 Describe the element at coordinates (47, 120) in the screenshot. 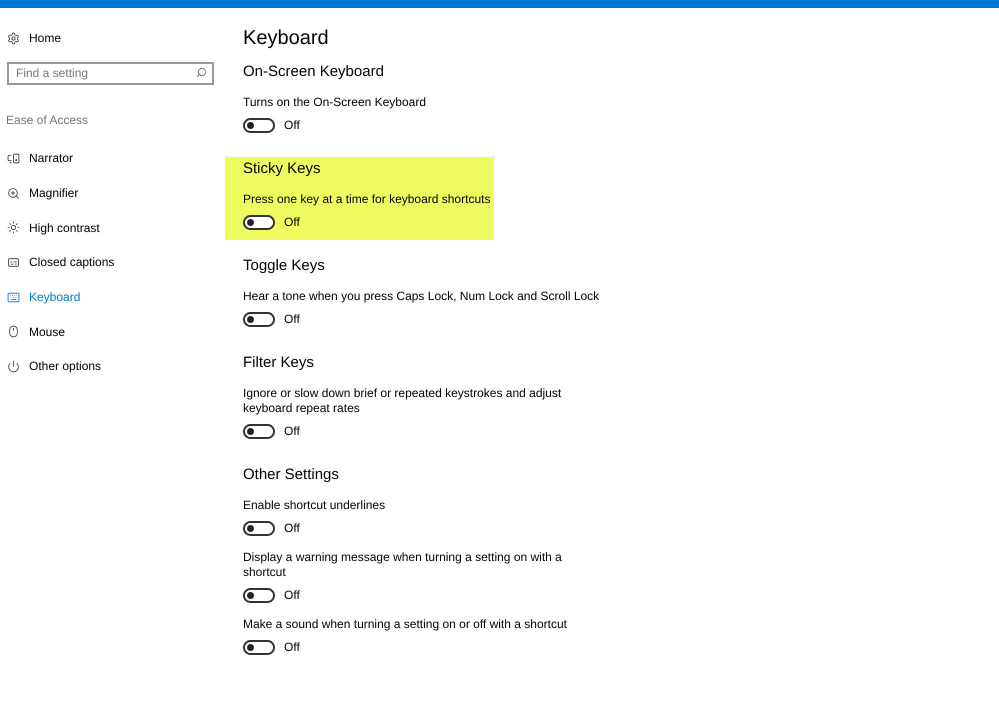

I see `group-label: Ease of Access` at that location.